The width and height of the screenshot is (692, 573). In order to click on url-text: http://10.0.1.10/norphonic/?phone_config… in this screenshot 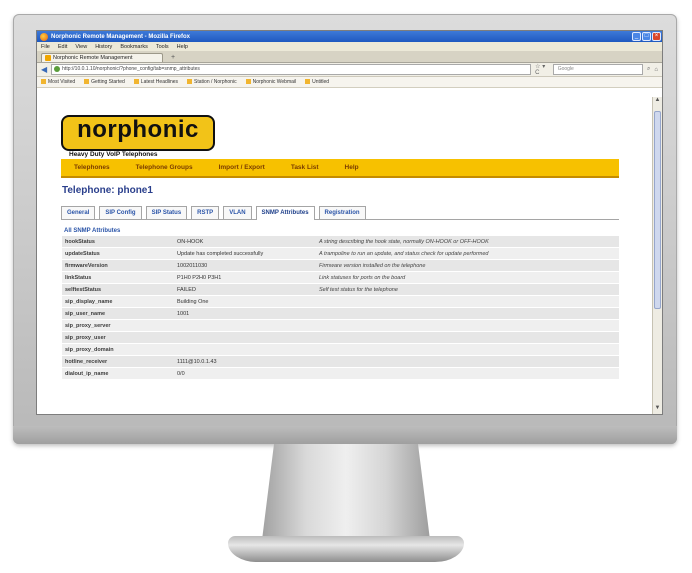, I will do `click(131, 69)`.